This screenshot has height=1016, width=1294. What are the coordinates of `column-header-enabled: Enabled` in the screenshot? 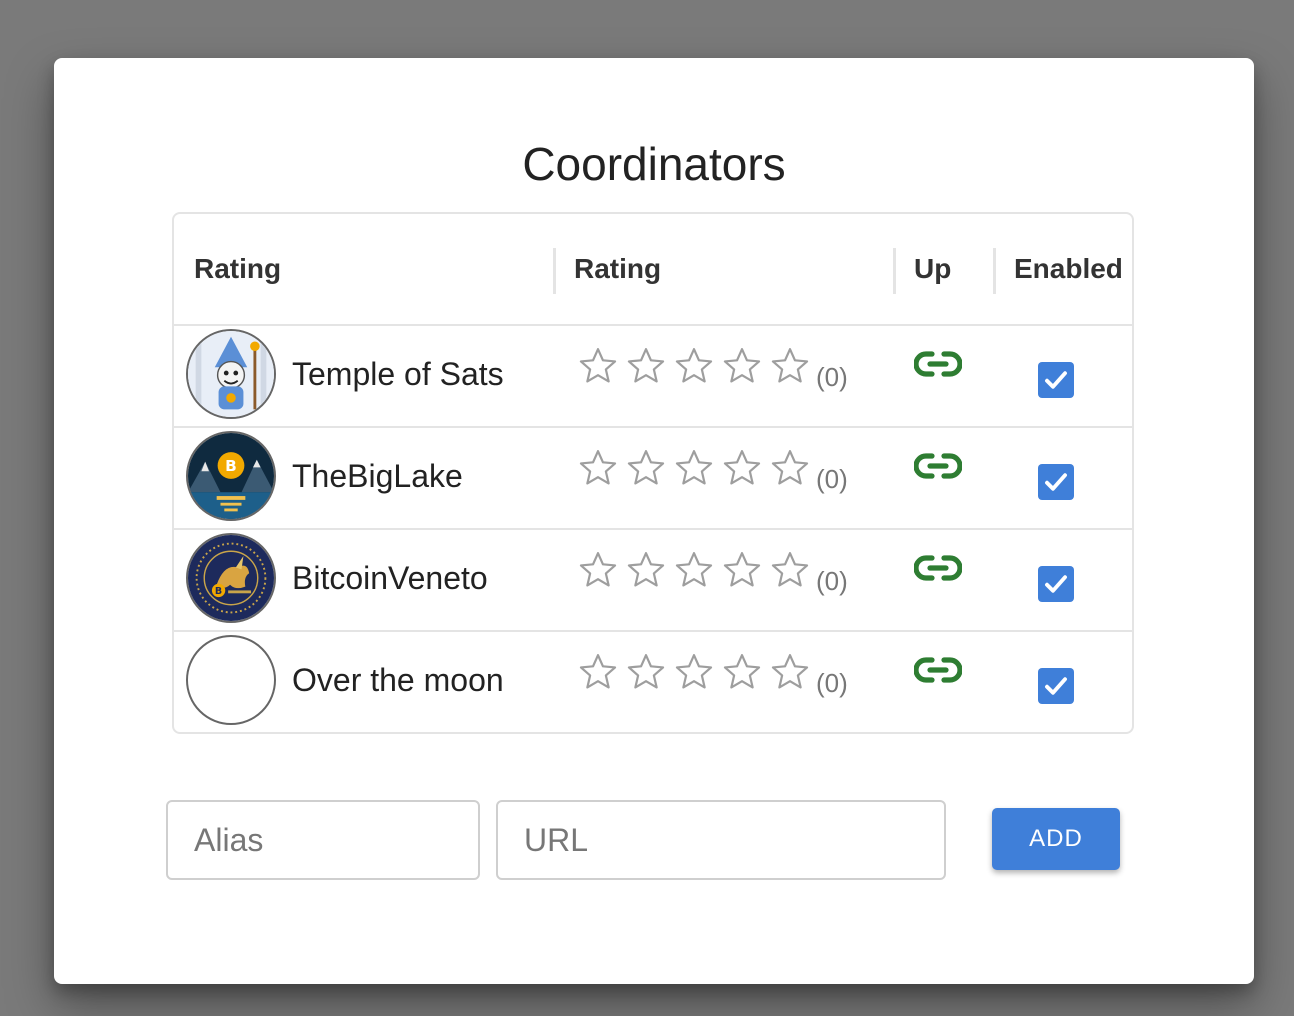 It's located at (1068, 269).